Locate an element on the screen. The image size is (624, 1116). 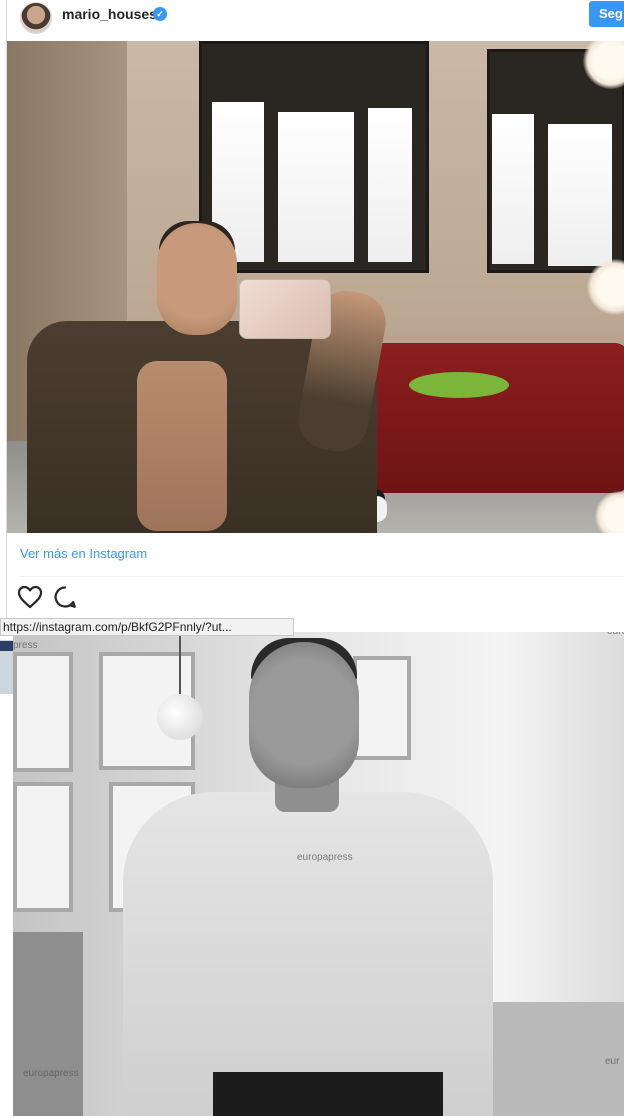
watermark: euro is located at coordinates (615, 634).